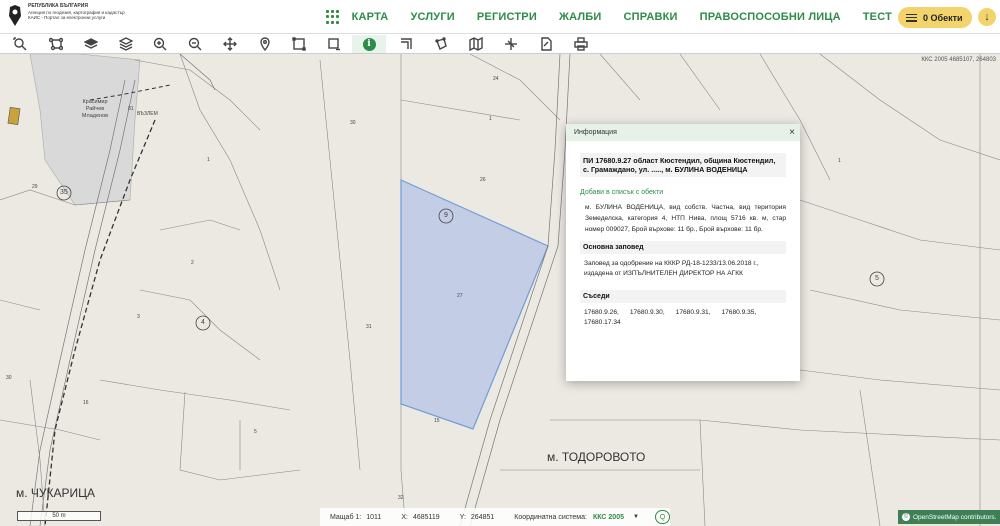  I want to click on objects-count: 0 Обекти, so click(943, 17).